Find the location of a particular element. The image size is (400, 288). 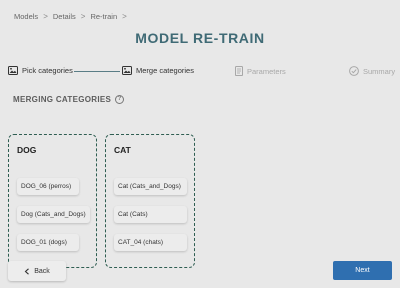

category-item: Cat (Cats_and_Dogs) is located at coordinates (150, 186).